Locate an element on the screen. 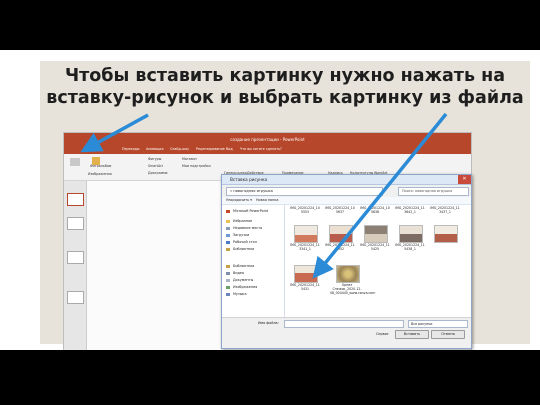 This screenshot has width=540, height=405. dialog-title: Вставка рисунка is located at coordinates (249, 179).